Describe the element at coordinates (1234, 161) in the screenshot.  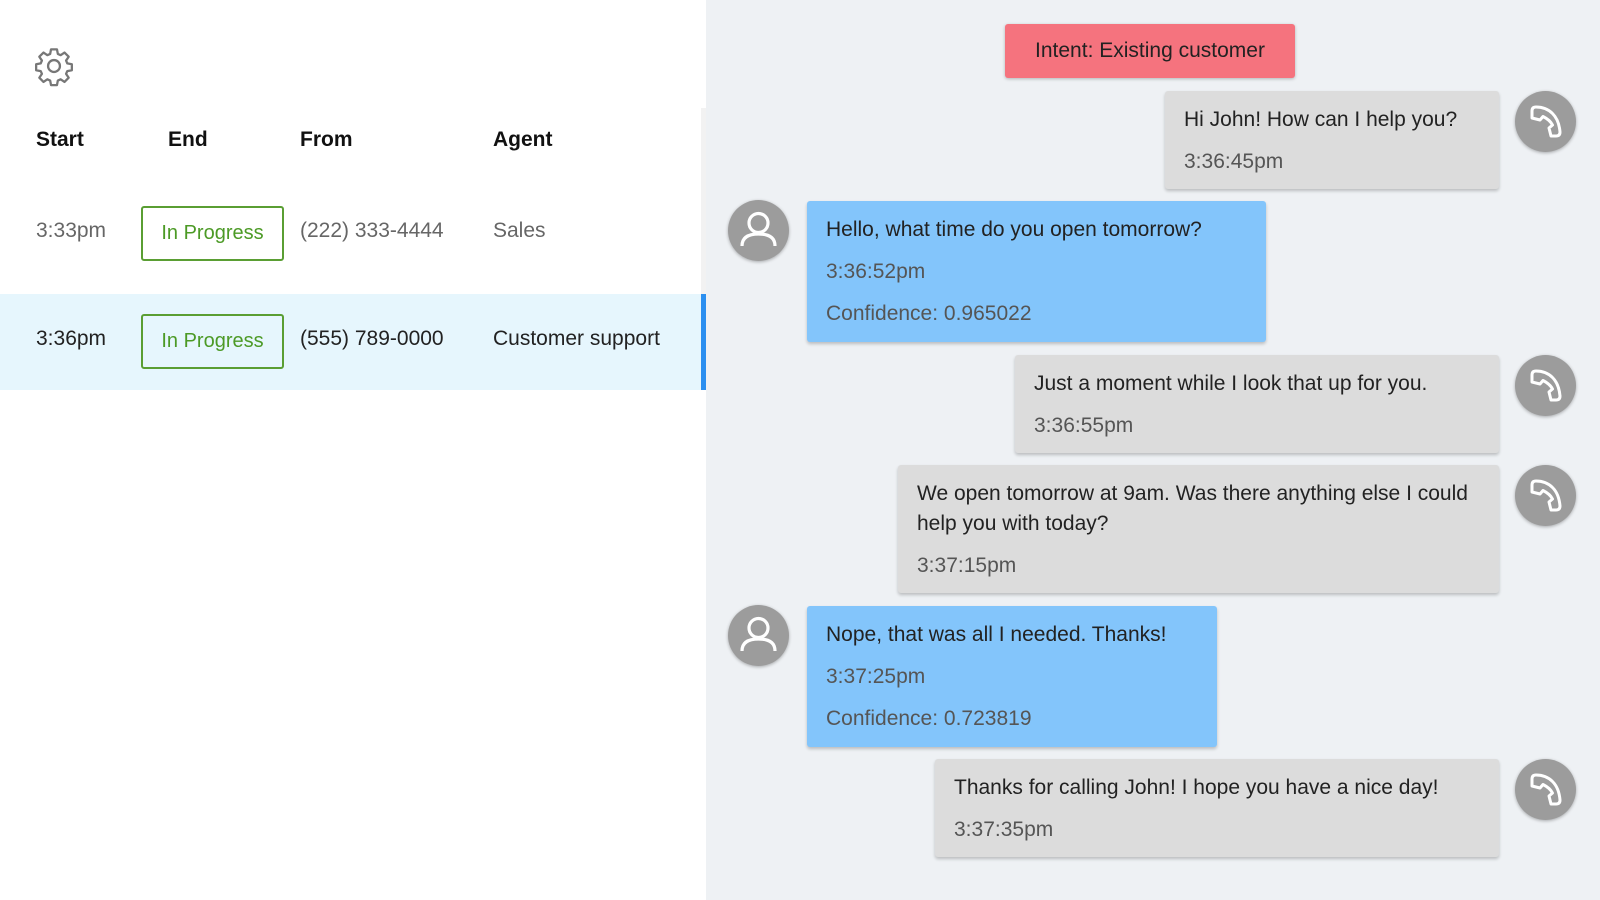
I see `message-time: 3:36:45pm` at that location.